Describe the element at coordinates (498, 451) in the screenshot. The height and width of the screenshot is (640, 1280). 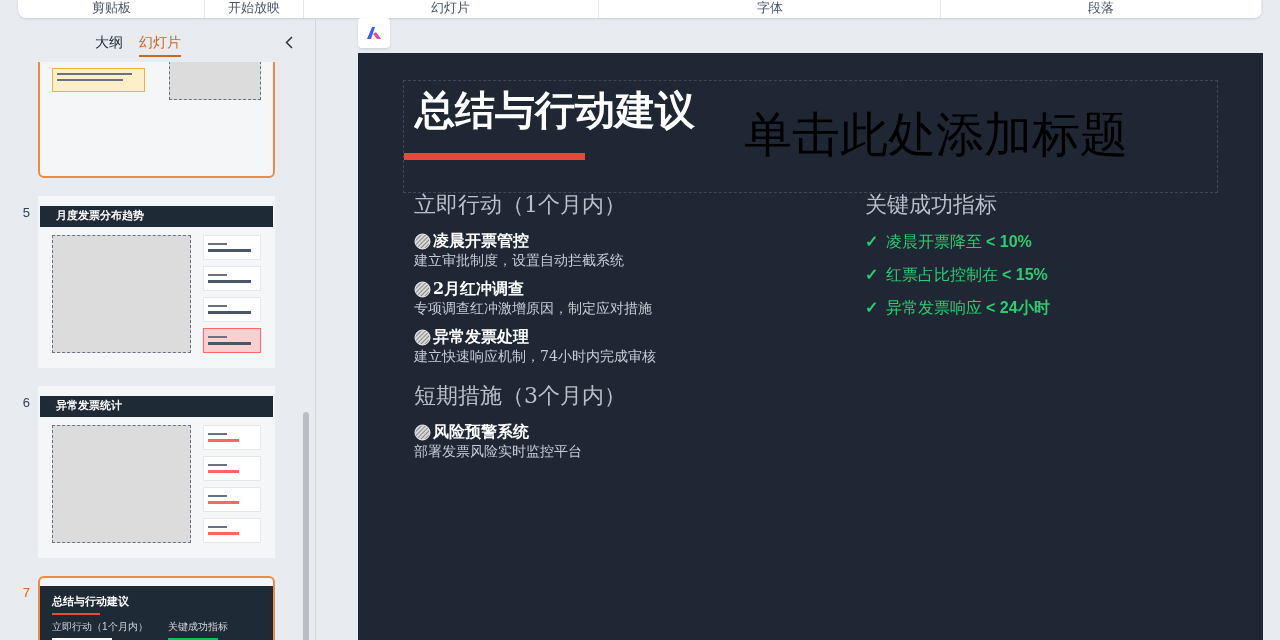
I see `action-description: 部署发票风险实时监控平台` at that location.